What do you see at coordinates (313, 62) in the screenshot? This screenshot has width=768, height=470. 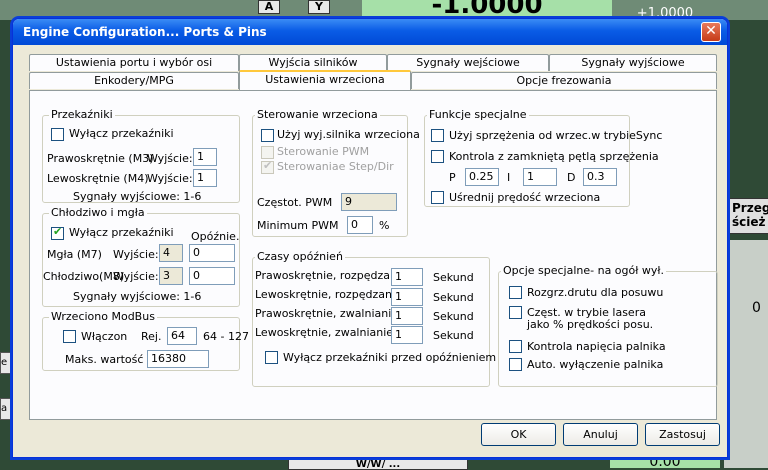 I see `tab-motor-outputs: Wyjścia silników` at bounding box center [313, 62].